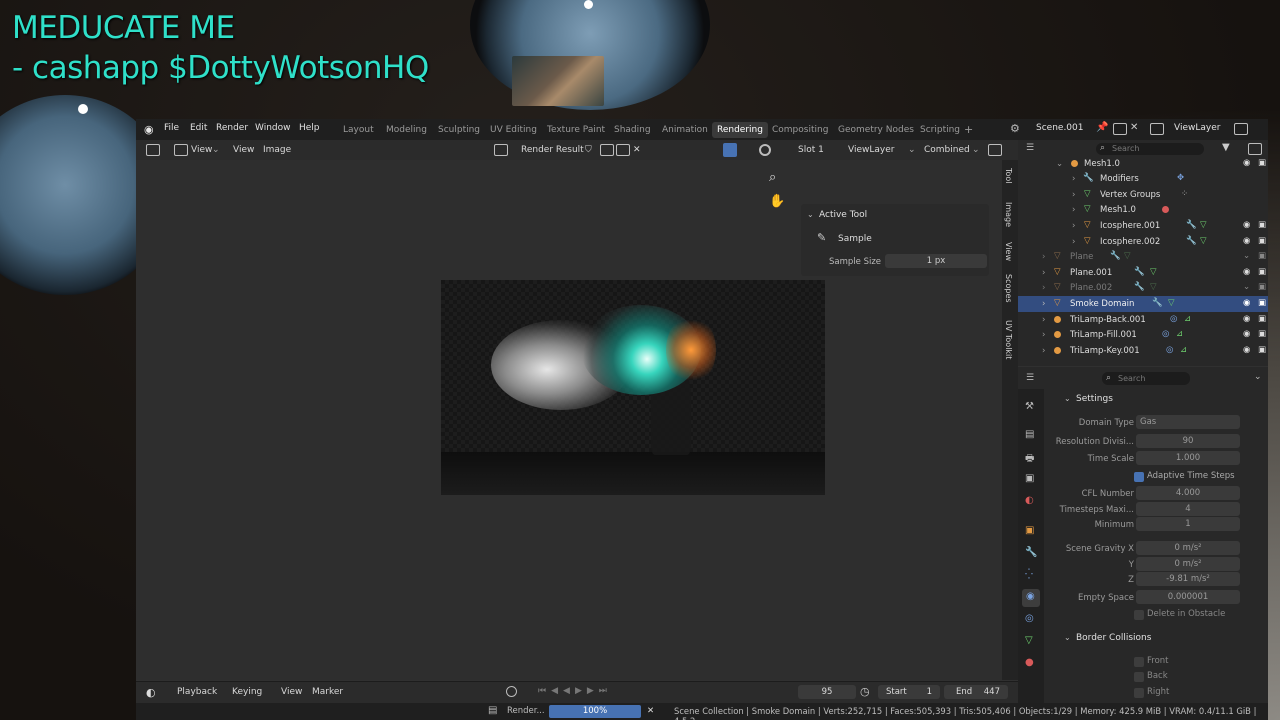  I want to click on outliner-row-trilamp-key: › TriLamp-Key.001 ◎ ⊿ ◉ ▣, so click(1143, 351).